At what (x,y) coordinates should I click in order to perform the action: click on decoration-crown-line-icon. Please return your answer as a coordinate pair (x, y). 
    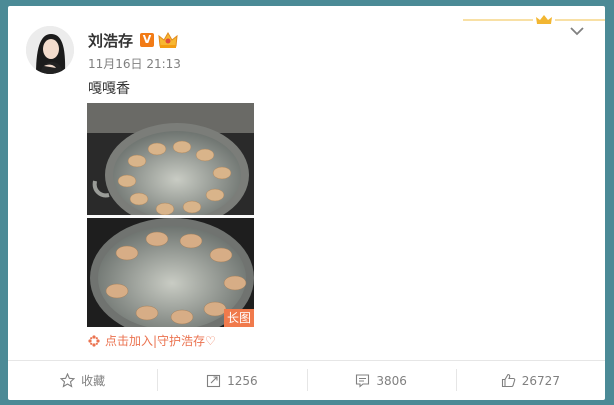
    Looking at the image, I should click on (534, 19).